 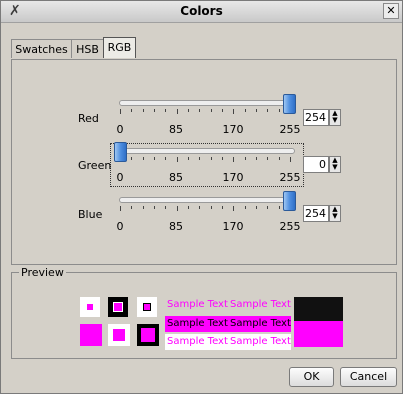 What do you see at coordinates (290, 104) in the screenshot?
I see `red-slider-thumb` at bounding box center [290, 104].